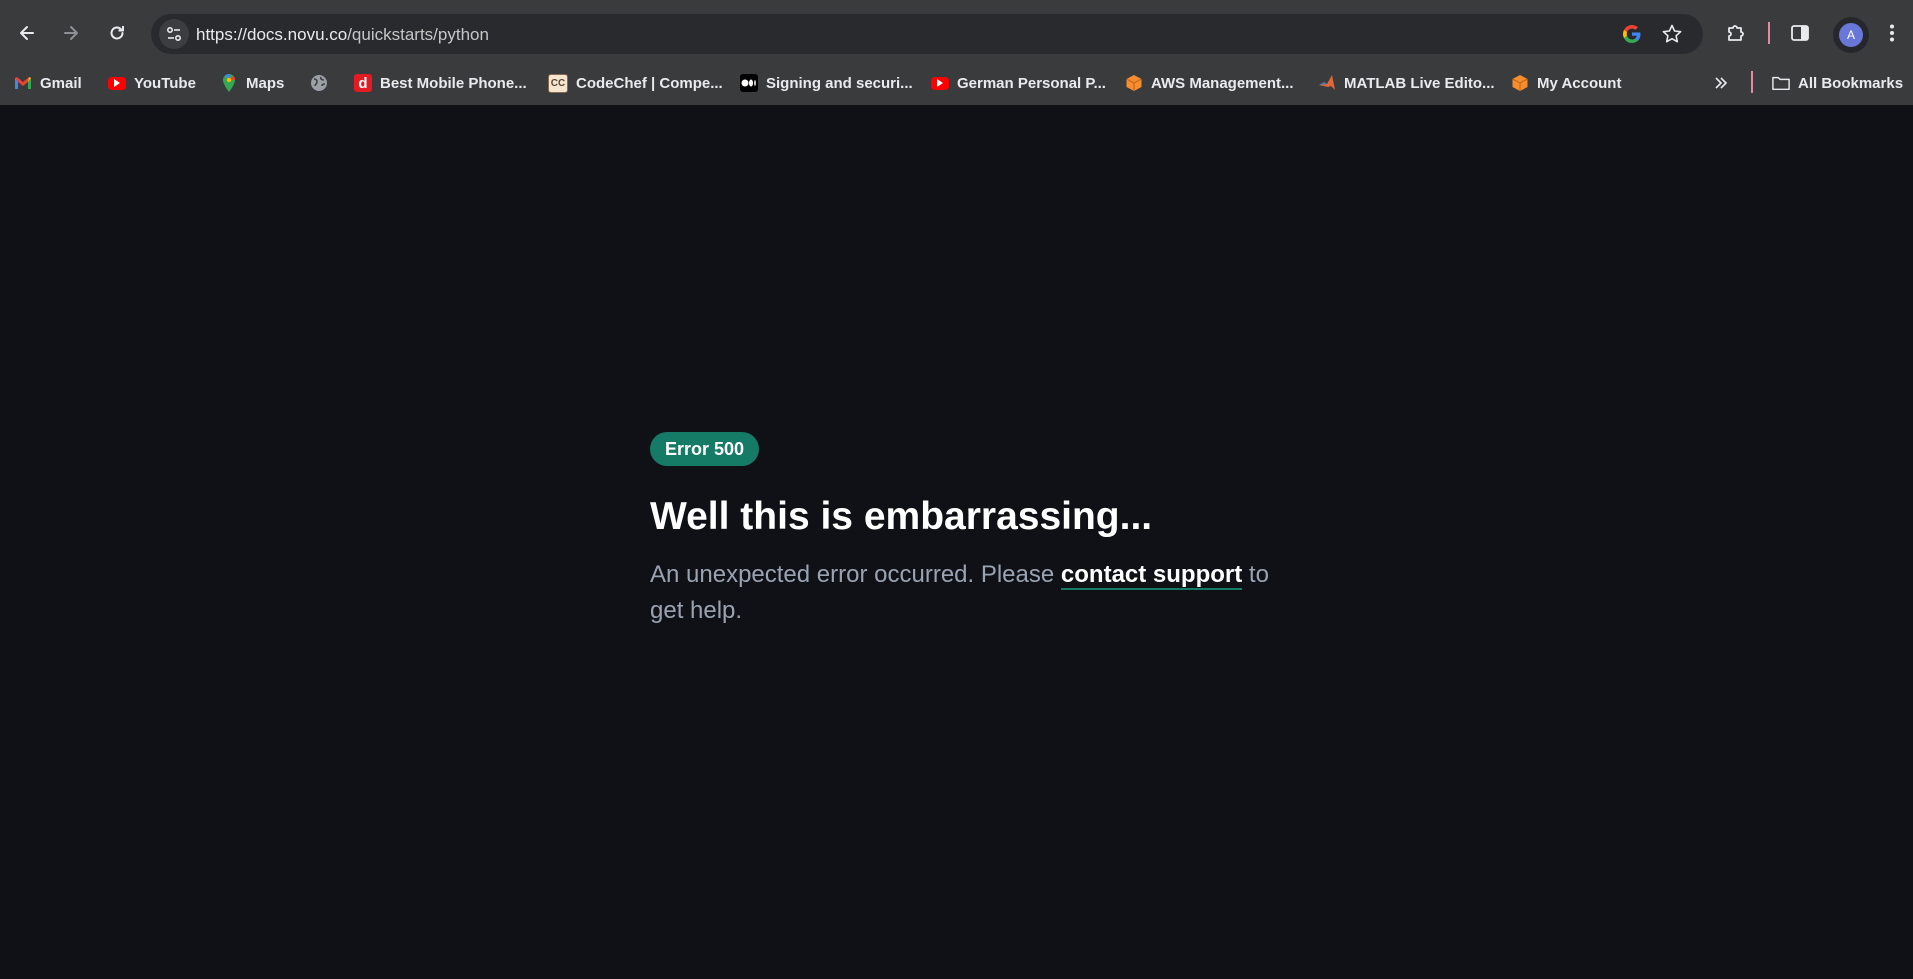 The image size is (1913, 979). Describe the element at coordinates (265, 83) in the screenshot. I see `bookmark-label: Maps` at that location.